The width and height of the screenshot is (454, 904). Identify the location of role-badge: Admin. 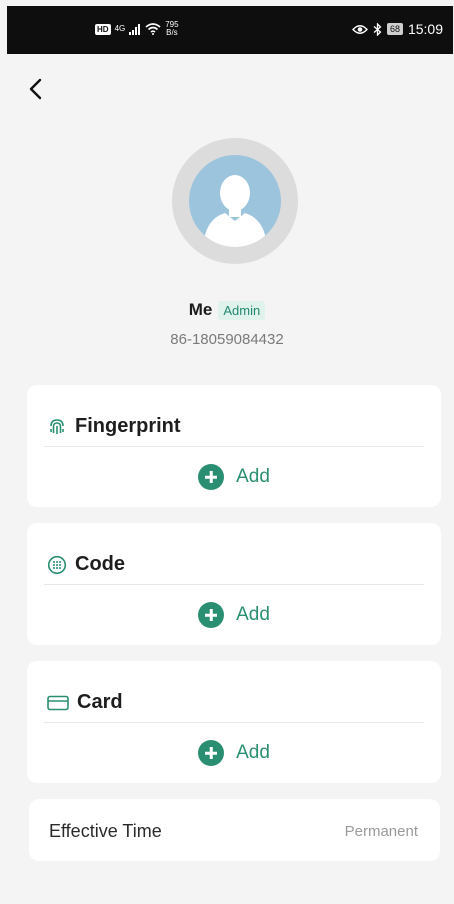
(242, 310).